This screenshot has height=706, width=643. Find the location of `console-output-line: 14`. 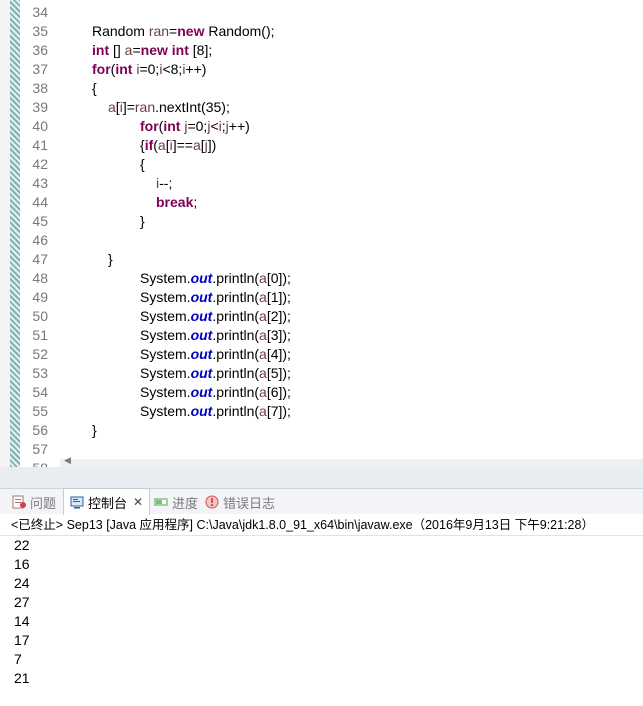

console-output-line: 14 is located at coordinates (22, 621).